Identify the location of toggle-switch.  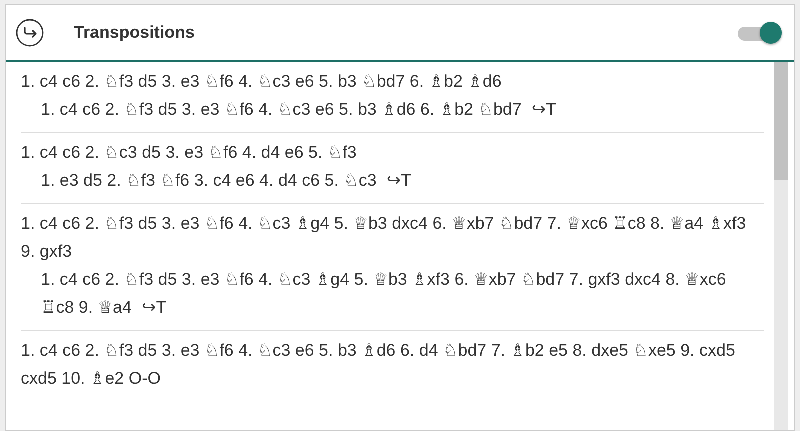
(760, 33).